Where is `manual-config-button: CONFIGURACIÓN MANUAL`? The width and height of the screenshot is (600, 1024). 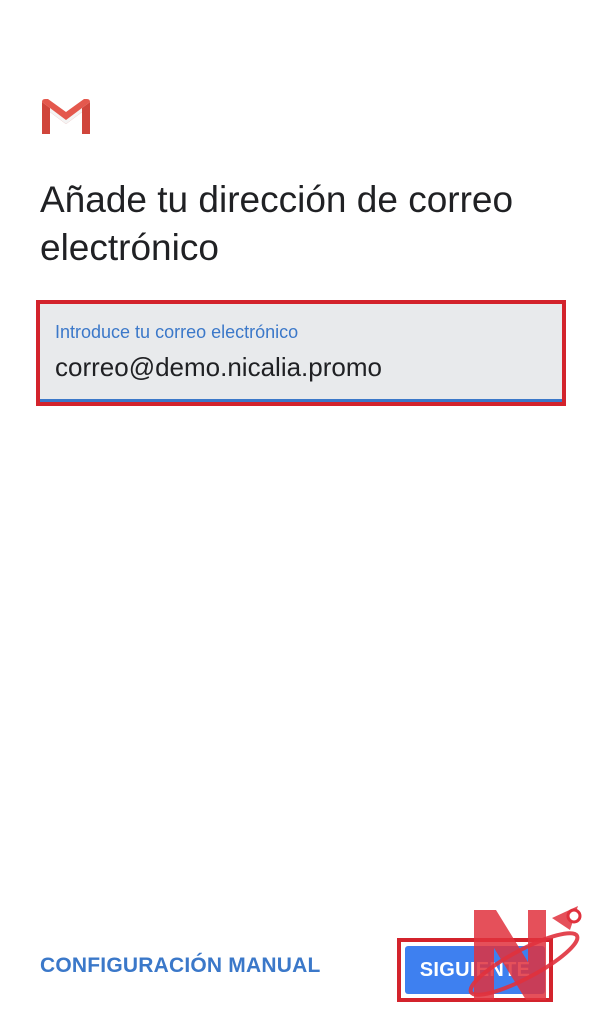 manual-config-button: CONFIGURACIÓN MANUAL is located at coordinates (180, 966).